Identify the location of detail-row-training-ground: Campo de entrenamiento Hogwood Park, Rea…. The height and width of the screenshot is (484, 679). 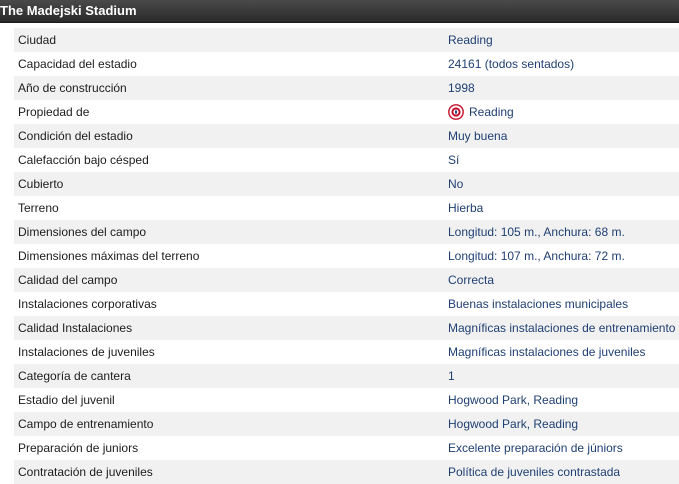
(346, 424).